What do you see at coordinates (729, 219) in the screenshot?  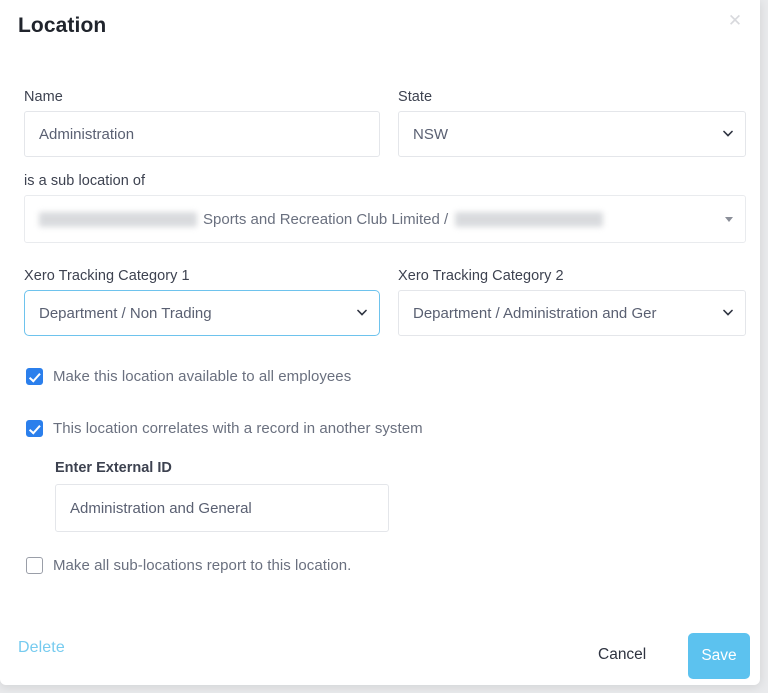 I see `caret-down-icon` at bounding box center [729, 219].